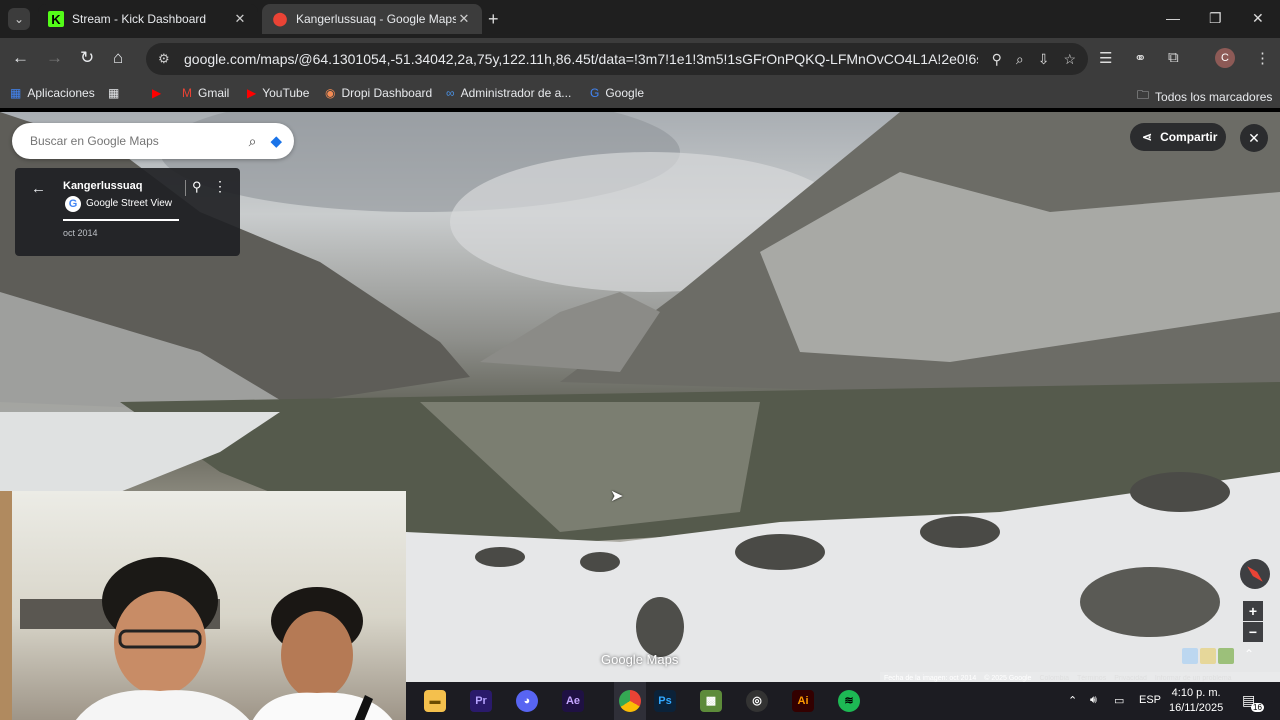 The width and height of the screenshot is (1280, 720). What do you see at coordinates (1189, 137) in the screenshot?
I see `share-label: Compartir` at bounding box center [1189, 137].